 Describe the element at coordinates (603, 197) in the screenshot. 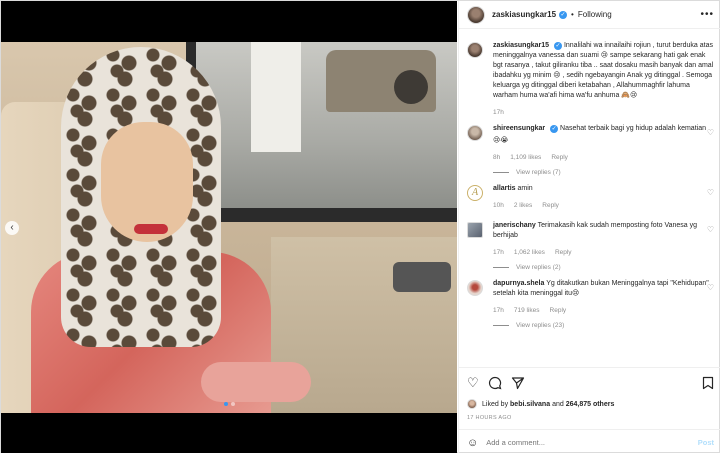

I see `comment-body: allartis amin 10h 2 likes Reply` at that location.